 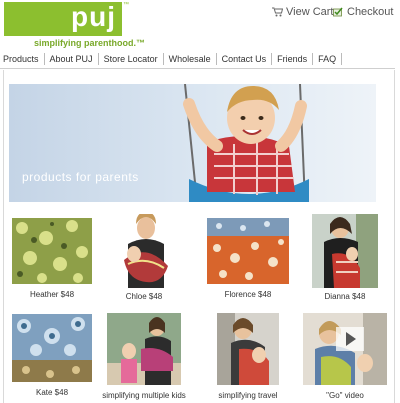 I want to click on banner-heading: products for parents, so click(x=80, y=177).